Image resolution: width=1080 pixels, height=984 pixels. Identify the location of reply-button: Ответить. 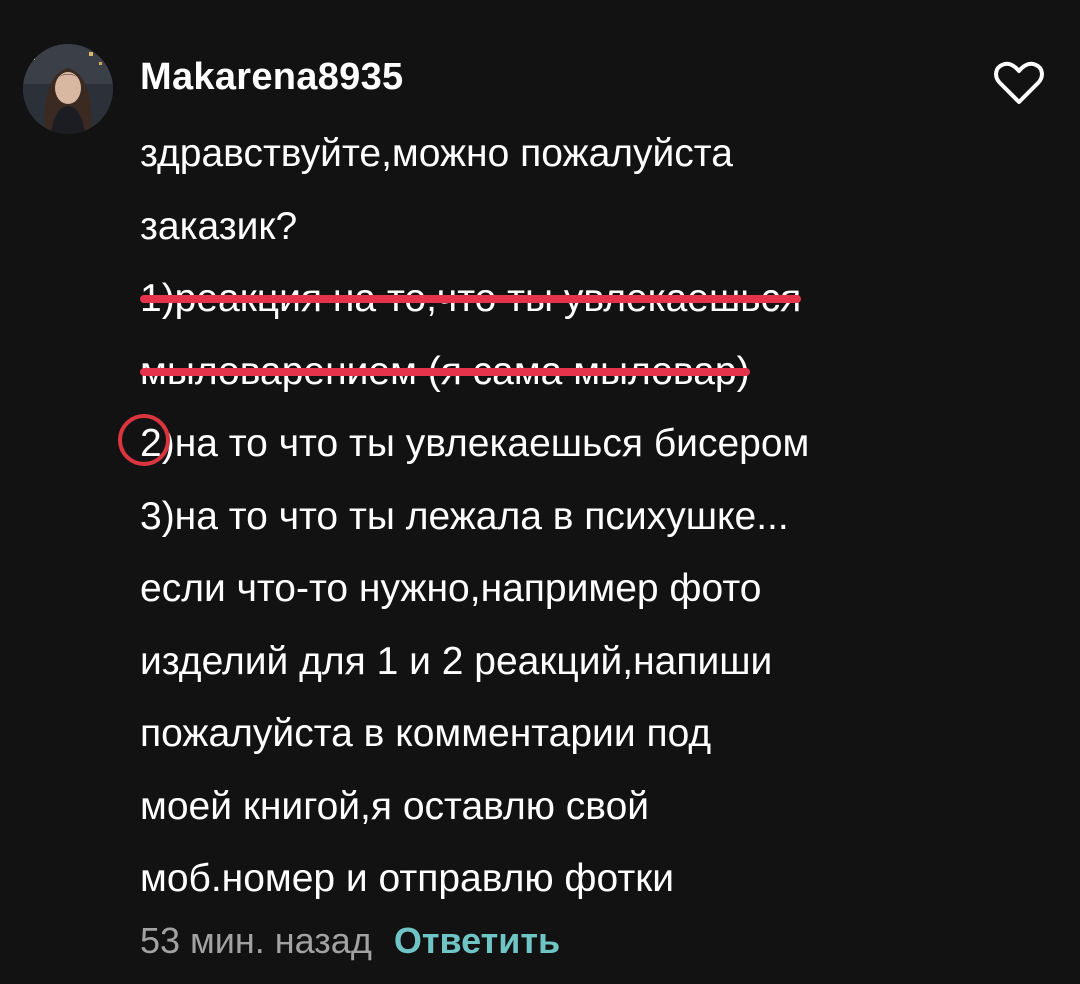
(477, 940).